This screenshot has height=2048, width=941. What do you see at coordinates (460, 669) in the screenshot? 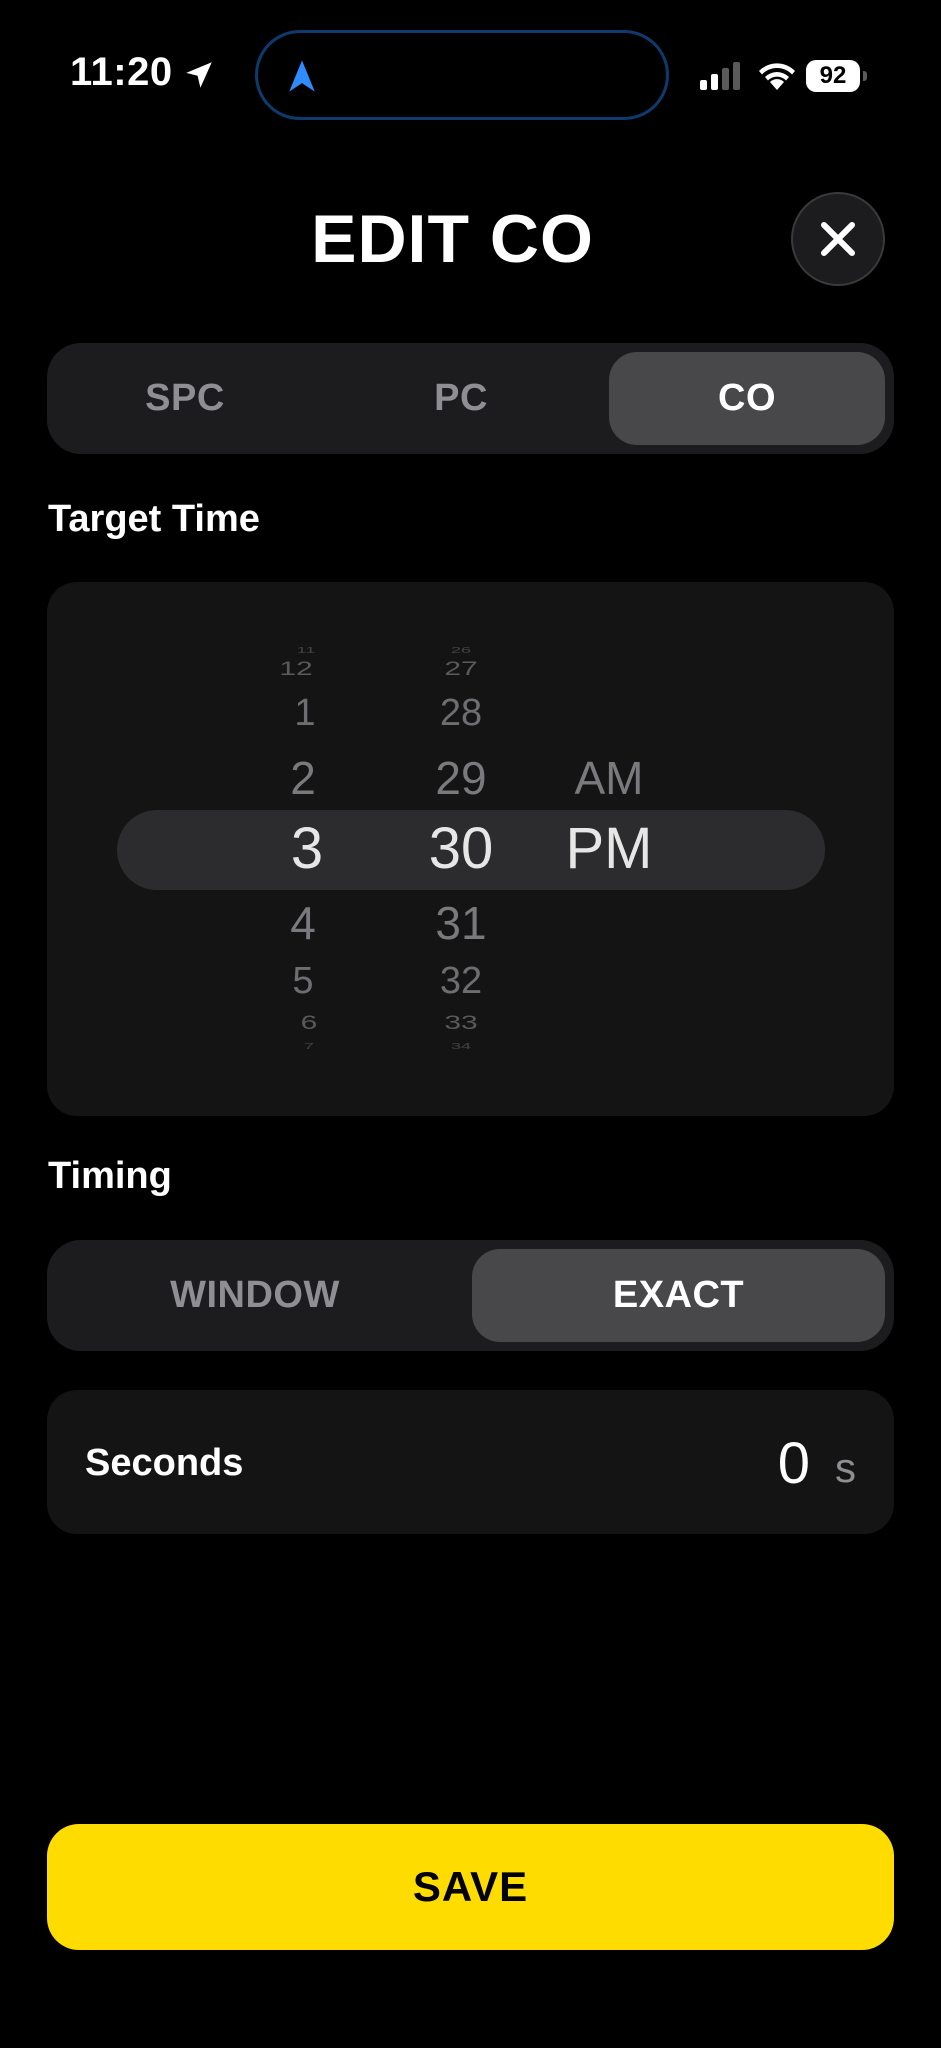
I see `minute-option: 27` at bounding box center [460, 669].